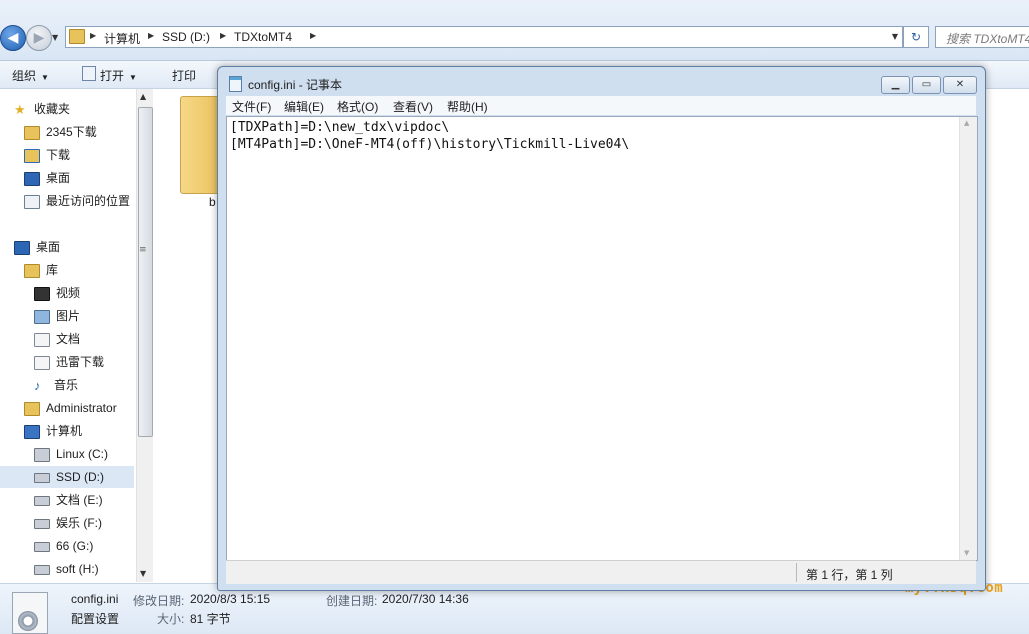 The height and width of the screenshot is (634, 1029). Describe the element at coordinates (60, 132) in the screenshot. I see `sidebar-item-2345-downloads: 2345下载` at that location.